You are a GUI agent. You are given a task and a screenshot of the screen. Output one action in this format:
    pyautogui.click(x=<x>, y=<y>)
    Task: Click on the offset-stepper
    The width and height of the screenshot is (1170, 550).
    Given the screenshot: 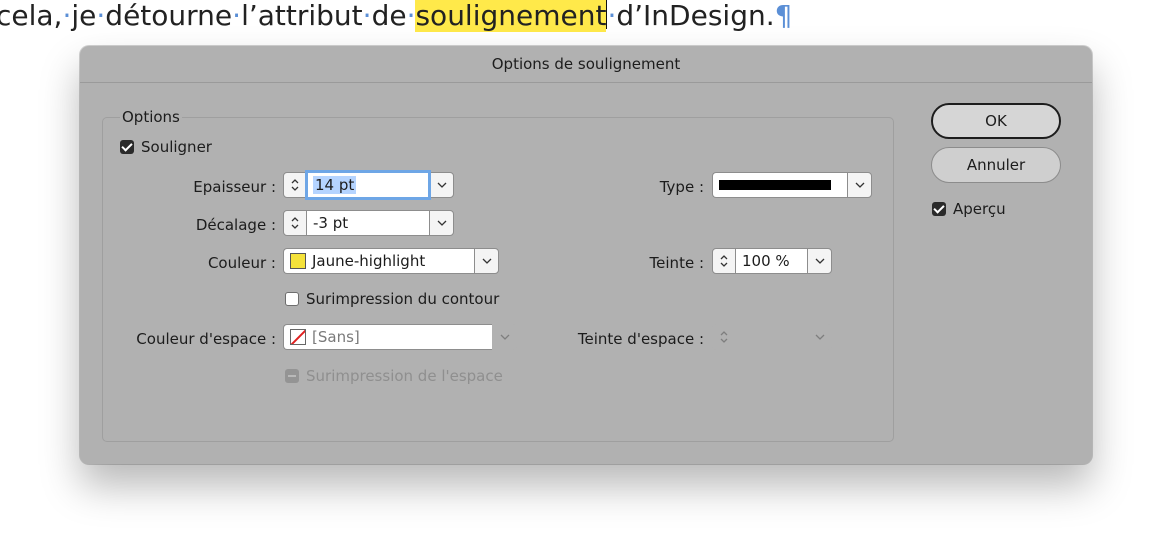 What is the action you would take?
    pyautogui.click(x=295, y=223)
    